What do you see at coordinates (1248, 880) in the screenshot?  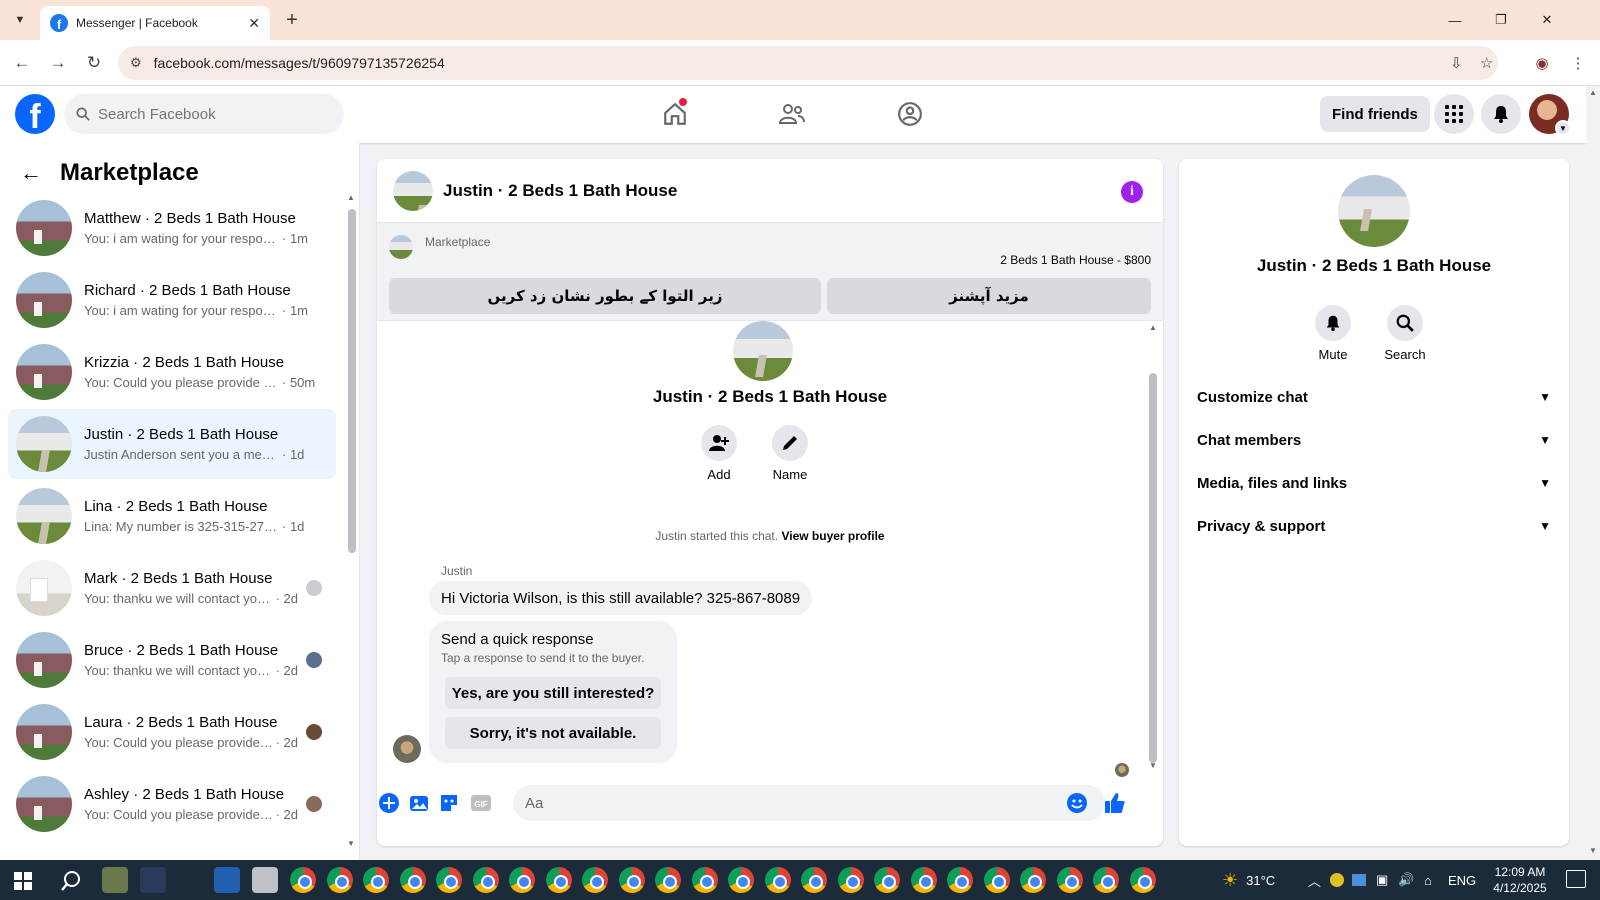 I see `weather-widget: ☀ 31°C` at bounding box center [1248, 880].